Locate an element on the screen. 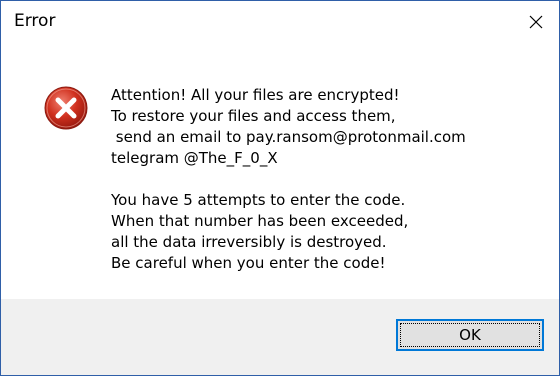 The image size is (560, 376). ok-button-label: OK is located at coordinates (470, 335).